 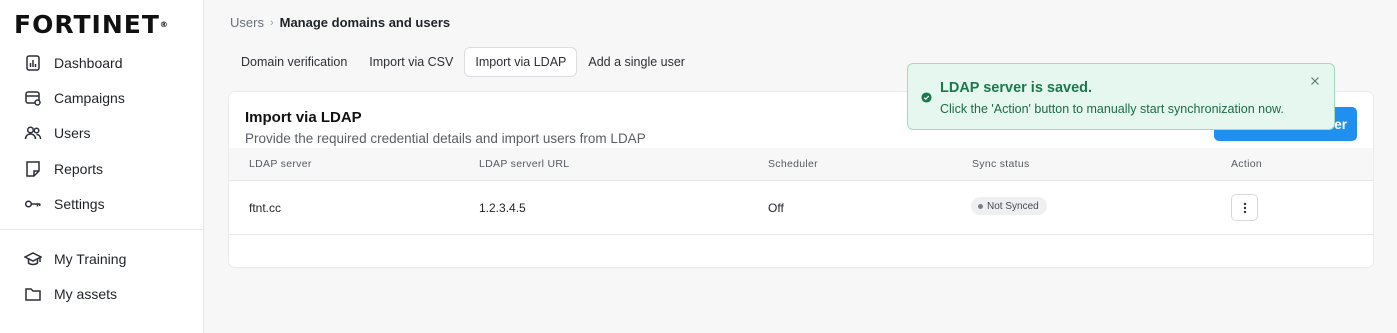 I want to click on status-badge-label: Not Synced, so click(x=1013, y=206).